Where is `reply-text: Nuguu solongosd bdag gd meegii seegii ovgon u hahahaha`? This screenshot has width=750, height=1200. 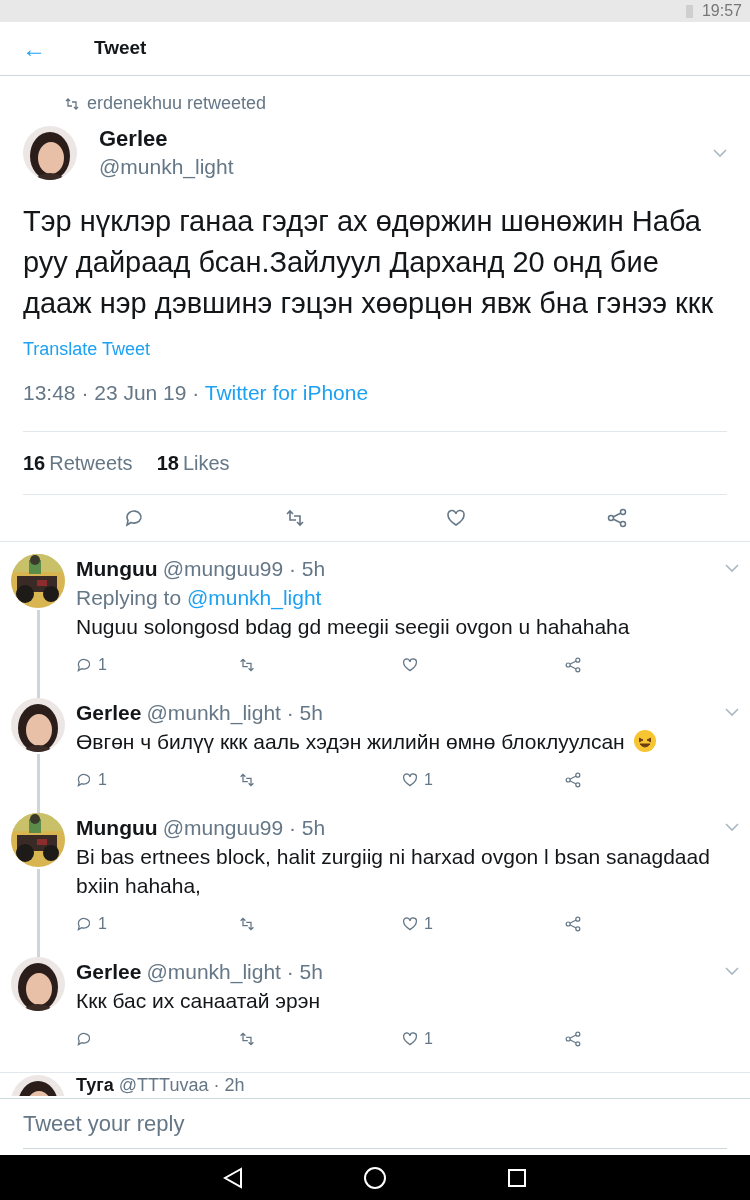
reply-text: Nuguu solongosd bdag gd meegii seegii ovgon u hahahaha is located at coordinates (353, 626).